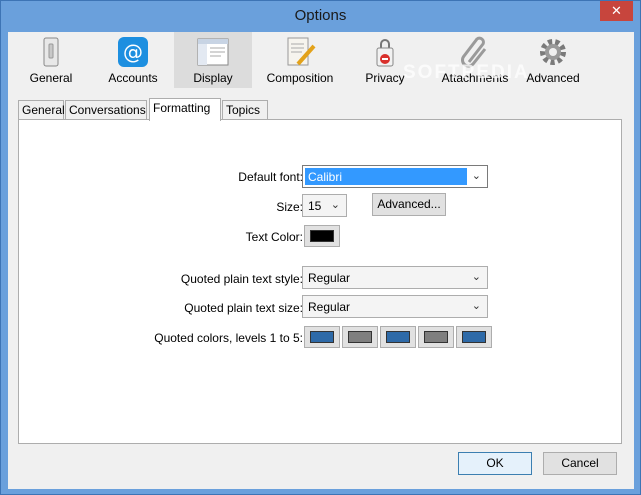 The width and height of the screenshot is (641, 495). Describe the element at coordinates (301, 51) in the screenshot. I see `paper-pen-icon` at that location.